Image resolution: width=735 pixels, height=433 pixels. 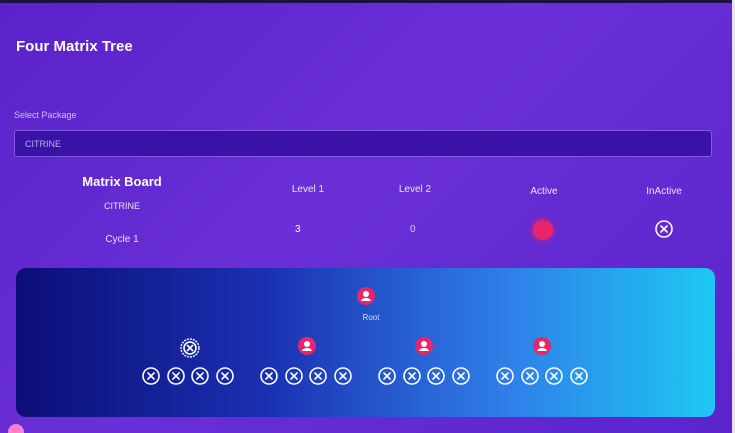 What do you see at coordinates (190, 348) in the screenshot?
I see `node-inactive-icon` at bounding box center [190, 348].